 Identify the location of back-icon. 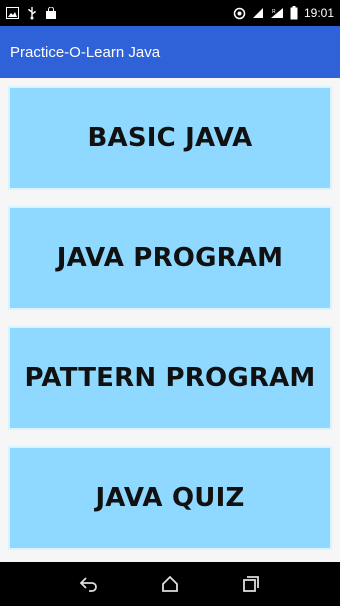
(89, 584).